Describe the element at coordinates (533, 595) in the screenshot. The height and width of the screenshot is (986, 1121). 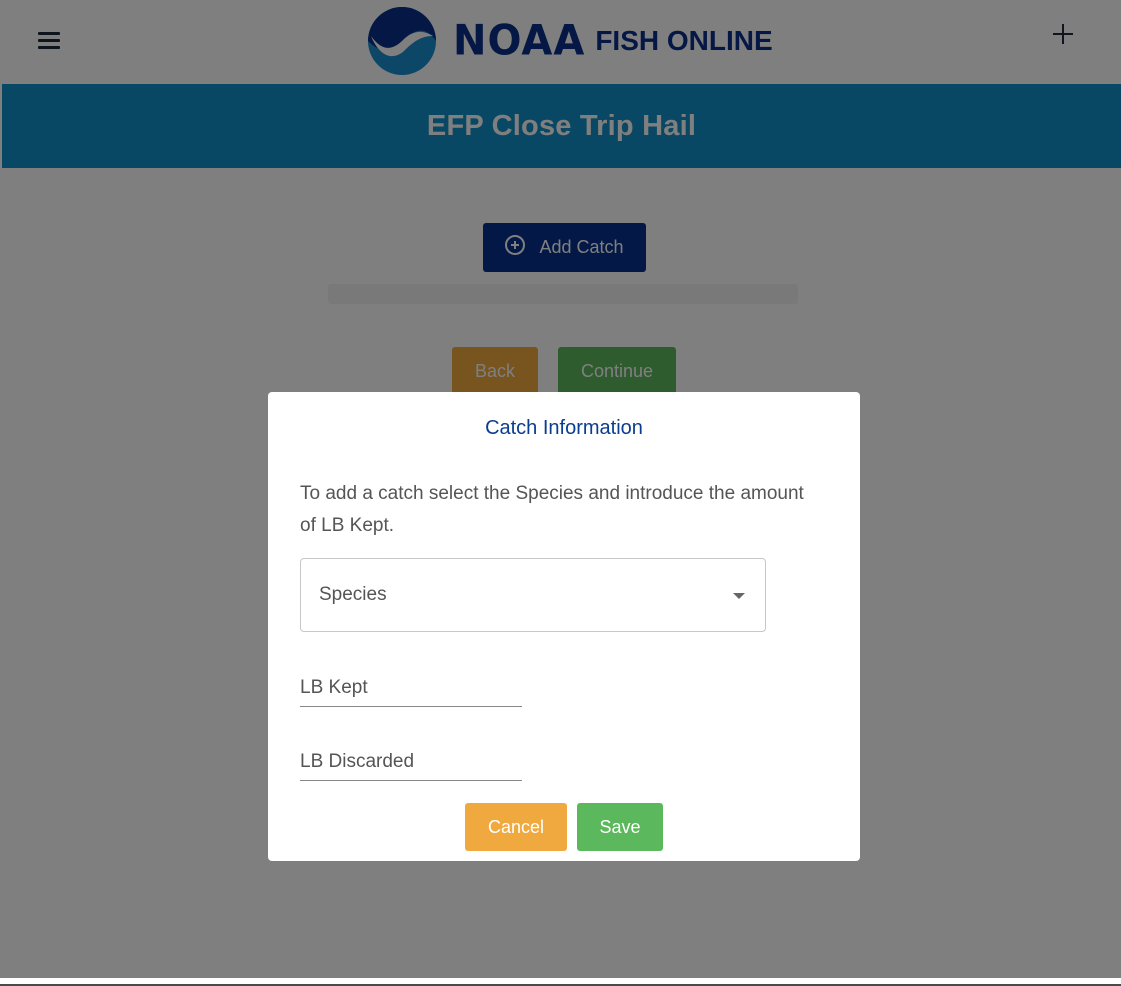
I see `species-select: Species` at that location.